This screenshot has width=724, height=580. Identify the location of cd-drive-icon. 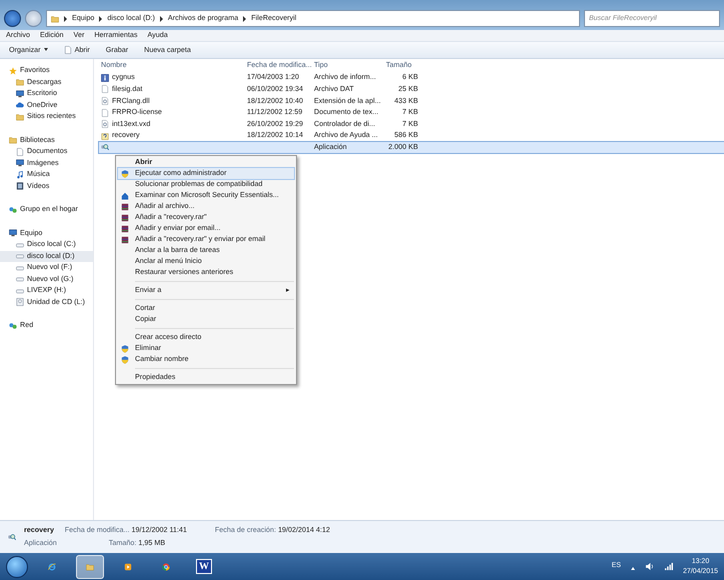
(20, 302).